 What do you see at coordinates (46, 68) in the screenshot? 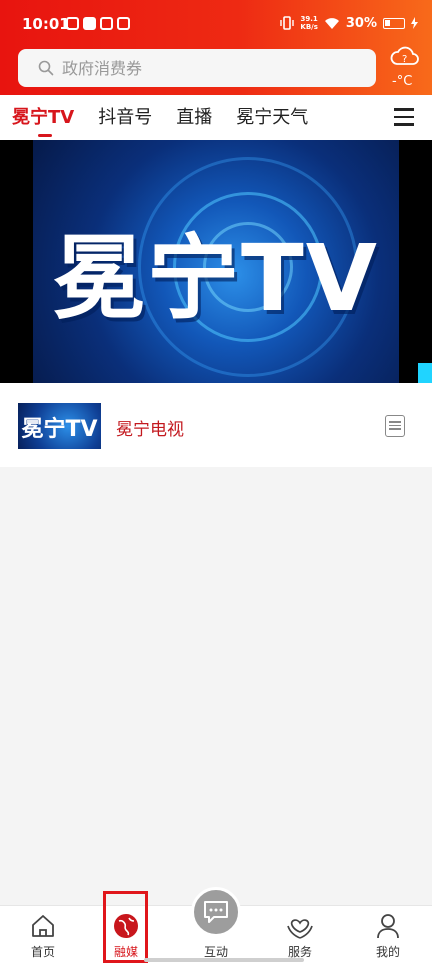
I see `search-icon` at bounding box center [46, 68].